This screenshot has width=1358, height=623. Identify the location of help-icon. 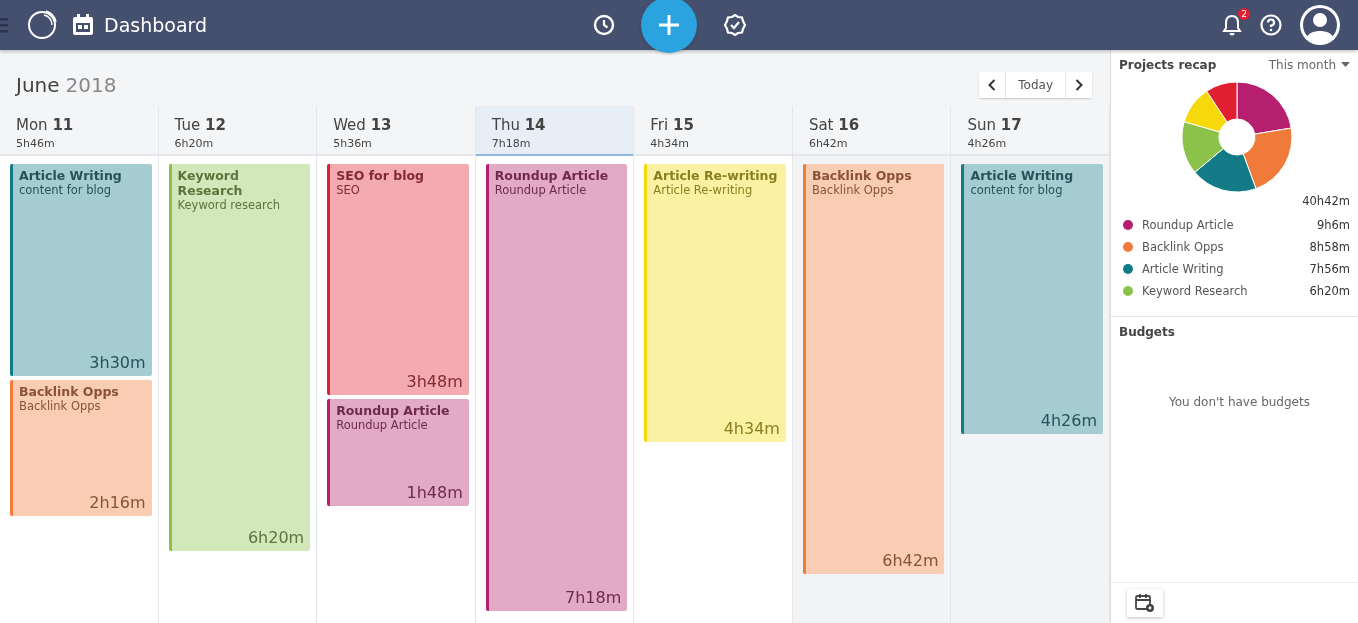
(1271, 25).